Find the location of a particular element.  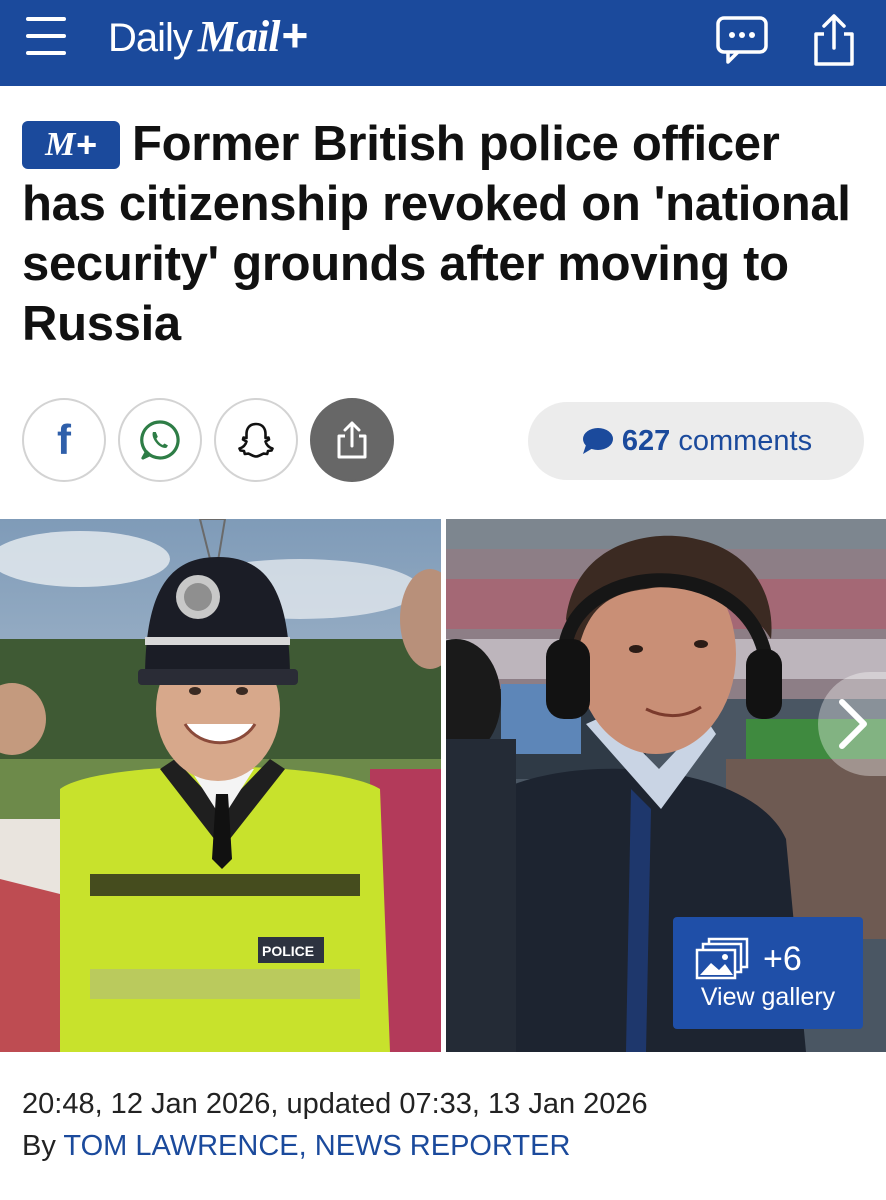

snapchat-share-button is located at coordinates (256, 440).